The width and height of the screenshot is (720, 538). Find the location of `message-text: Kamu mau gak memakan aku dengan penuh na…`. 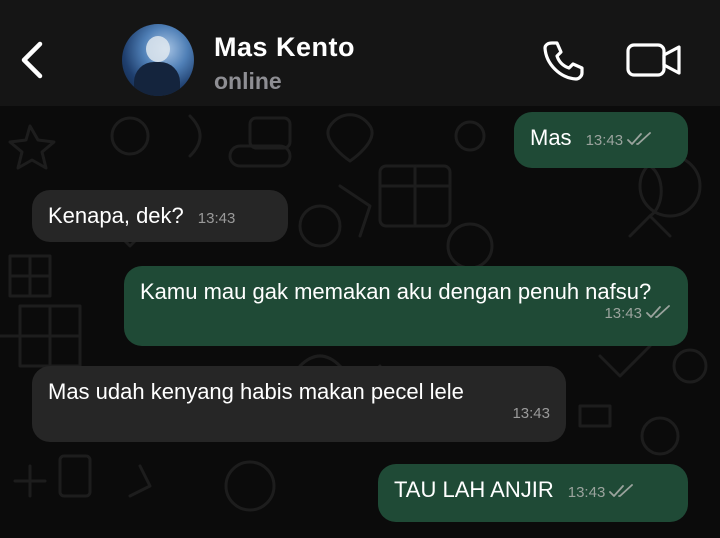

message-text: Kamu mau gak memakan aku dengan penuh na… is located at coordinates (396, 291).